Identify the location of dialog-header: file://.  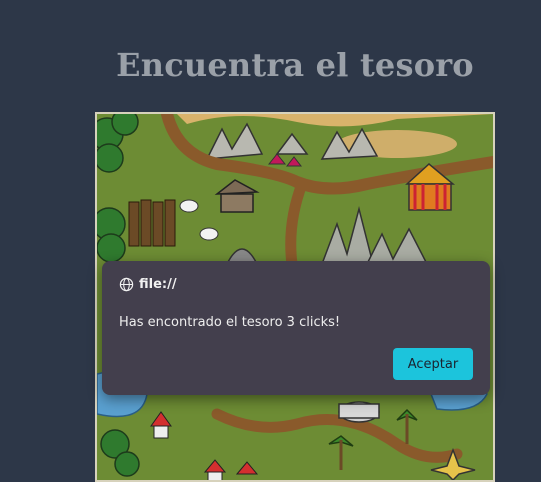
(148, 284).